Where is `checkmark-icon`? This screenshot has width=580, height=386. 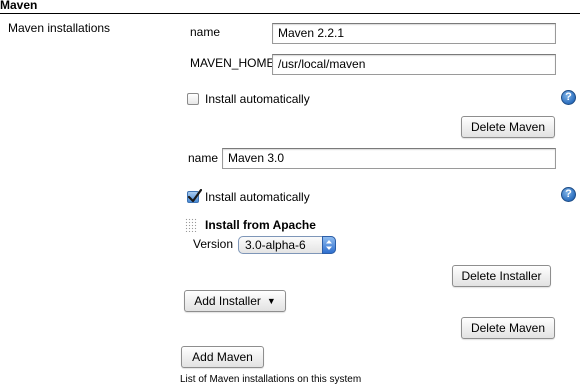
checkmark-icon is located at coordinates (194, 196).